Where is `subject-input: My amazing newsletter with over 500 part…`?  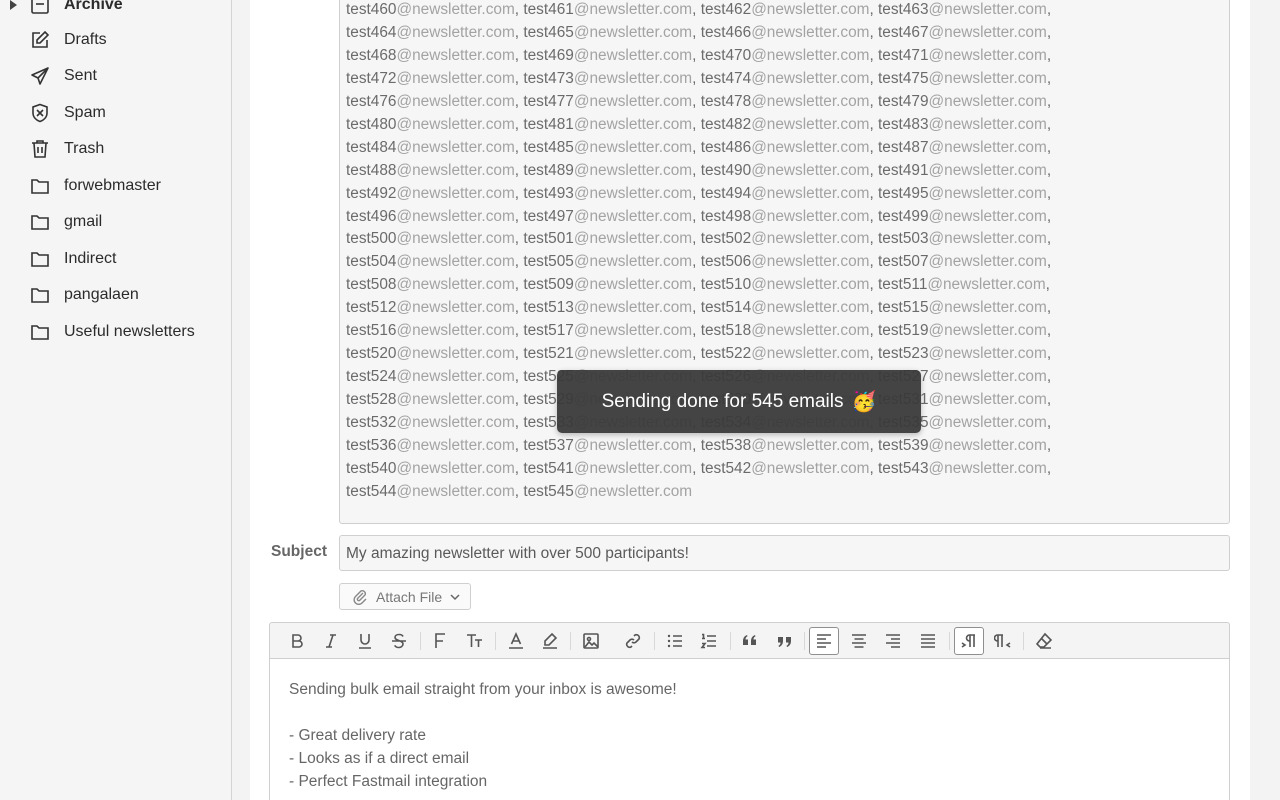 subject-input: My amazing newsletter with over 500 part… is located at coordinates (784, 553).